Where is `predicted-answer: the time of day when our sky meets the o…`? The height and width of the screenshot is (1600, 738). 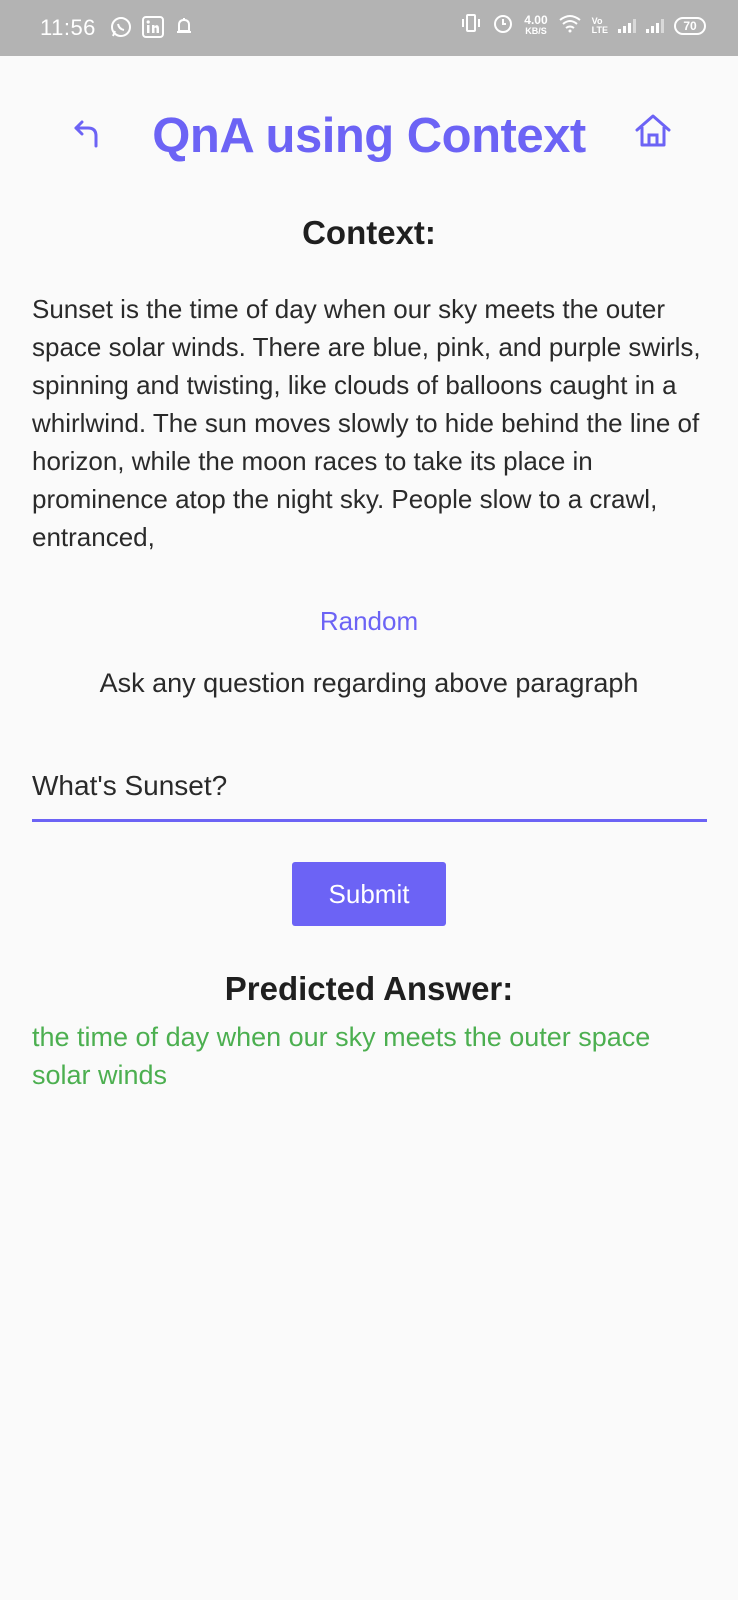
predicted-answer: the time of day when our sky meets the o… is located at coordinates (341, 1056).